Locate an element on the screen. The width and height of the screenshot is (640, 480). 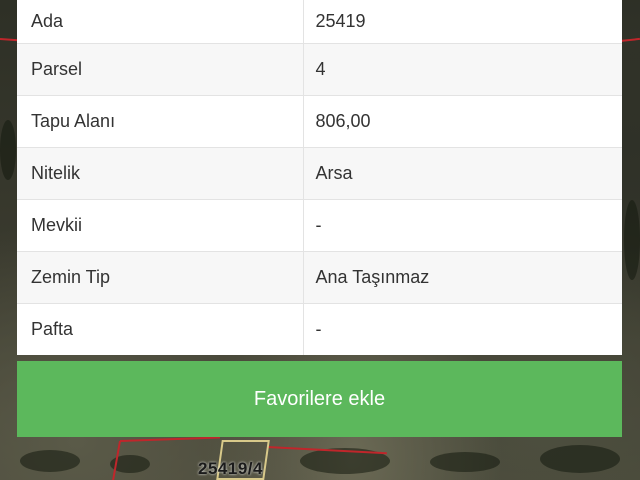
table-row: Mevkii - is located at coordinates (319, 225).